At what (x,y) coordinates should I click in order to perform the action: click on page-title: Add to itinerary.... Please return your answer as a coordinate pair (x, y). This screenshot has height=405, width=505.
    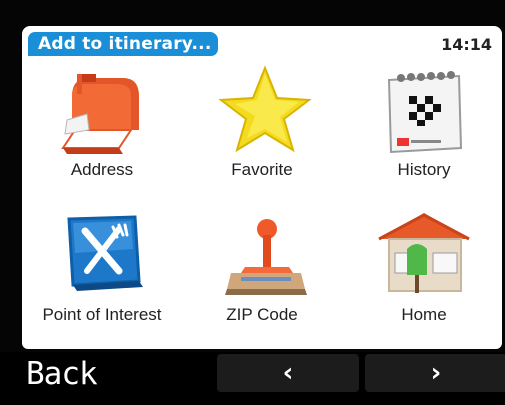
    Looking at the image, I should click on (123, 44).